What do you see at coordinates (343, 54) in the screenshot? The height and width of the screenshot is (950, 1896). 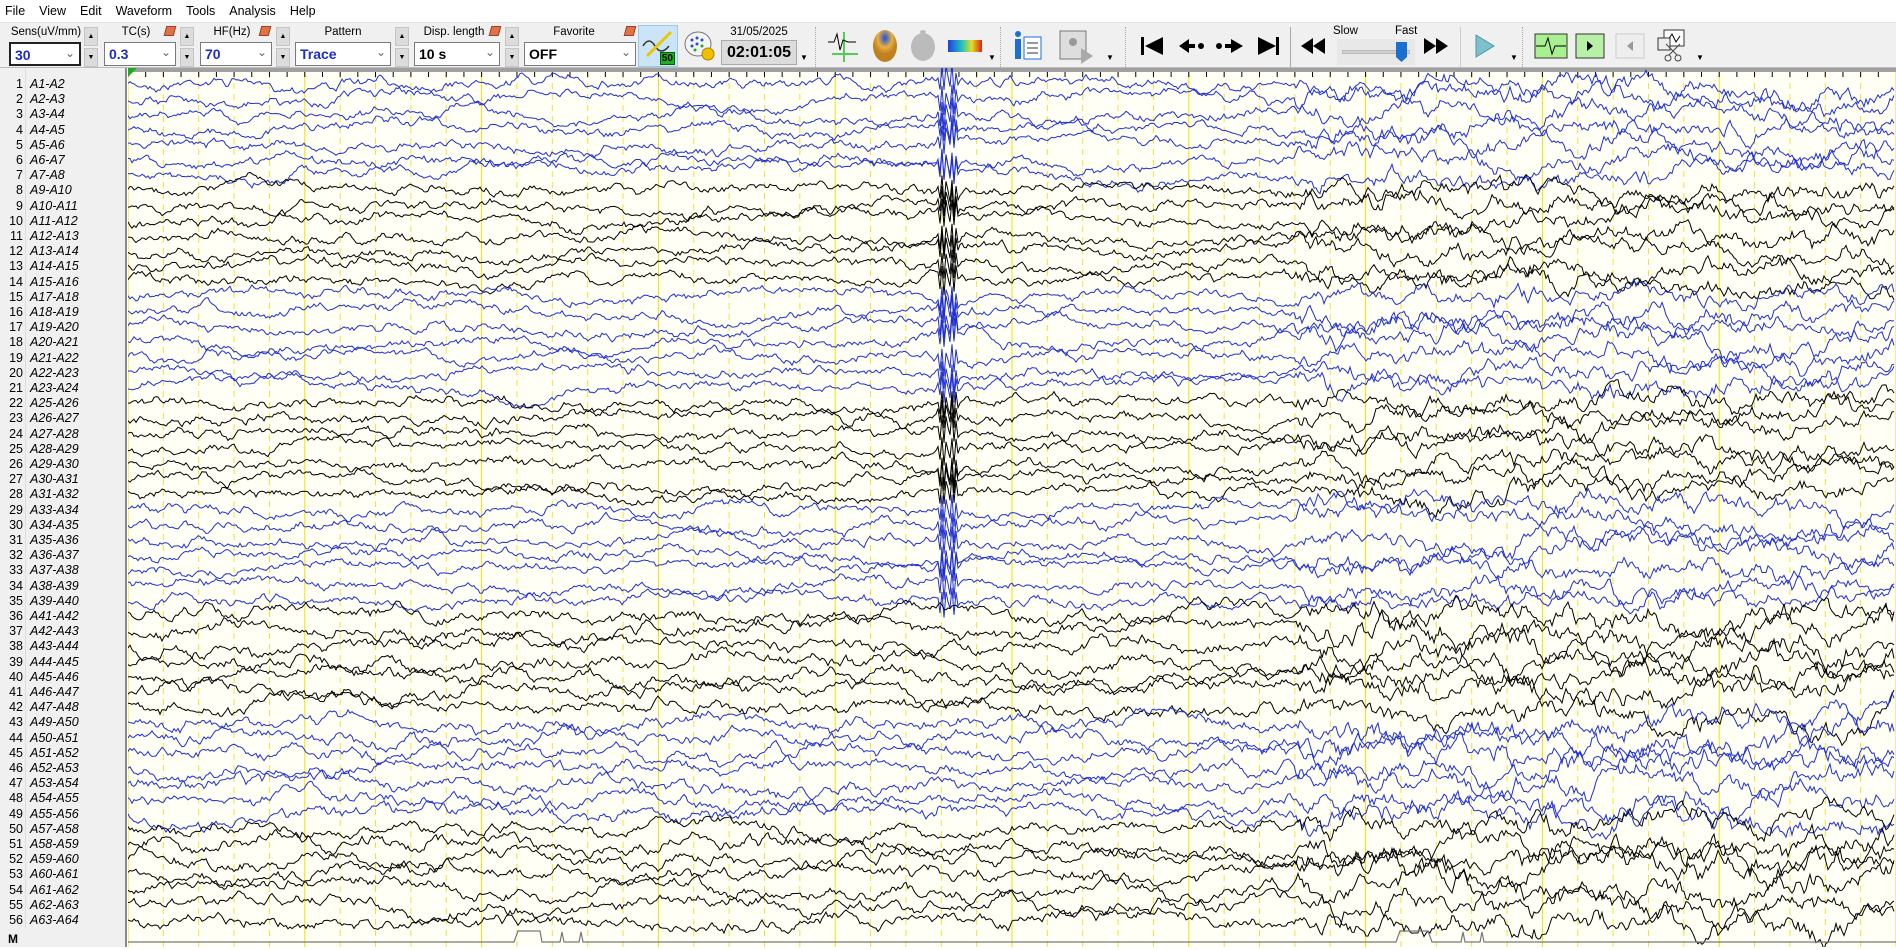 I see `pattern-select: Trace ⌄` at bounding box center [343, 54].